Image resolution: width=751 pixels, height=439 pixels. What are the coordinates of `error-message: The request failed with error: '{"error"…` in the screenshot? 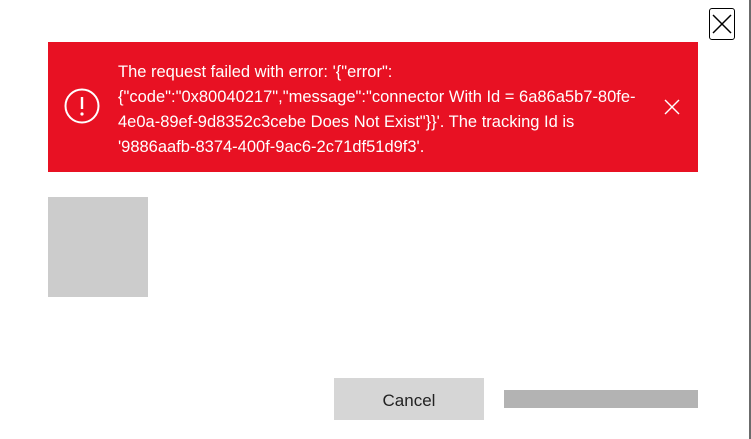 It's located at (377, 109).